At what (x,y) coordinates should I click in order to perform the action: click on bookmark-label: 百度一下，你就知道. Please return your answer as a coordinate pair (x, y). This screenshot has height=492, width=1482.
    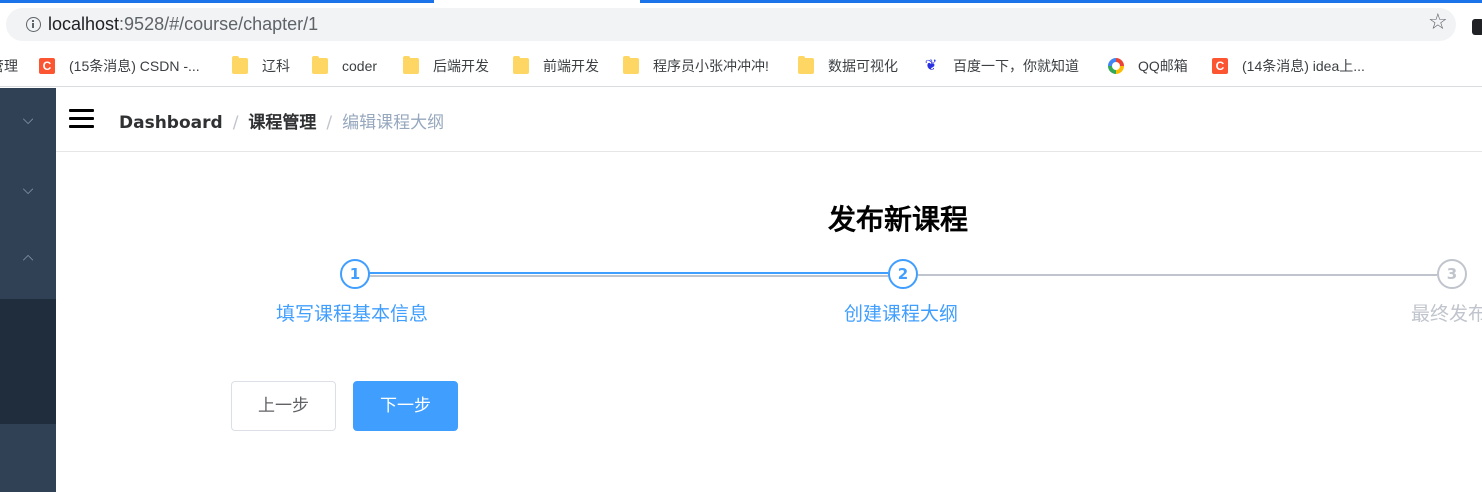
    Looking at the image, I should click on (1016, 66).